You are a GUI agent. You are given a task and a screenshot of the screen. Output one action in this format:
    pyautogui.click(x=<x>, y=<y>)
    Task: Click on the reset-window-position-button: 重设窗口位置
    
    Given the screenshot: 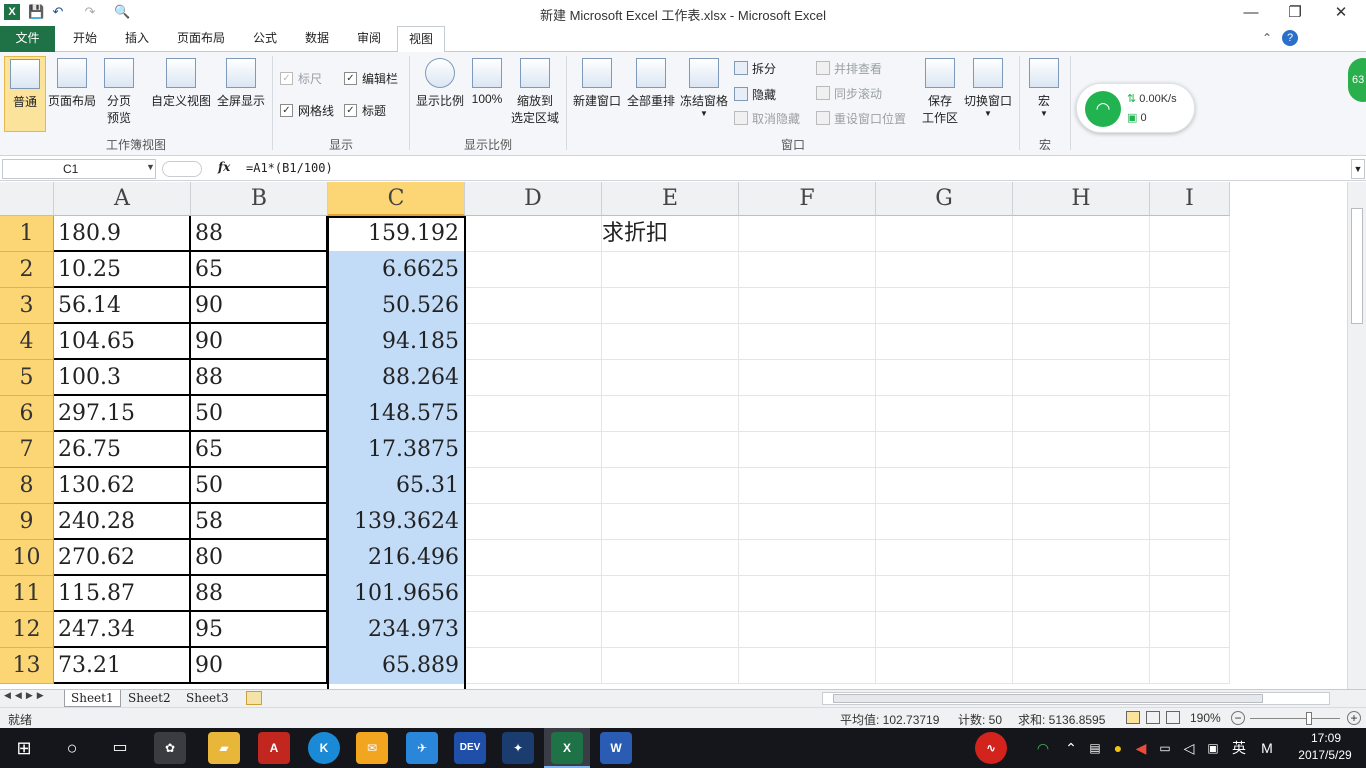 What is the action you would take?
    pyautogui.click(x=861, y=118)
    